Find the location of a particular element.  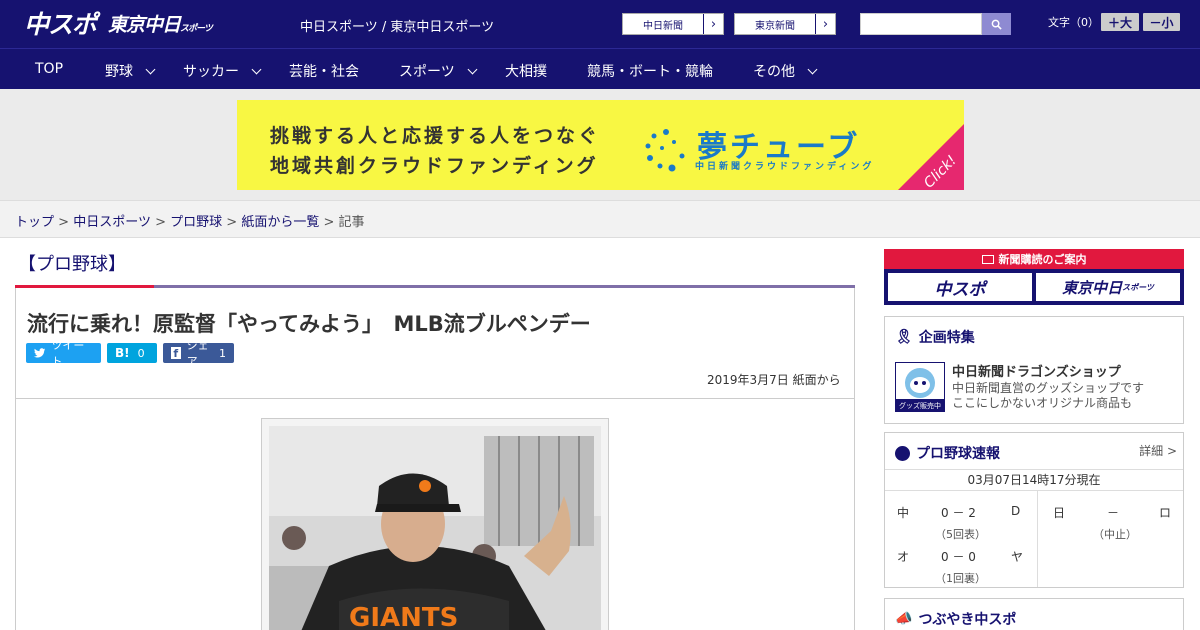

mascot-icon: グッズ販売中 is located at coordinates (920, 389).